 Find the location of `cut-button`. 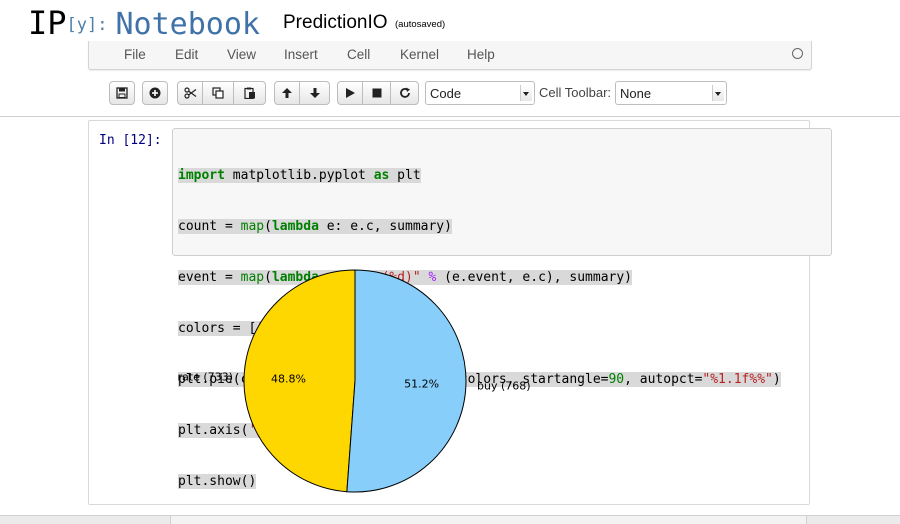

cut-button is located at coordinates (190, 93).